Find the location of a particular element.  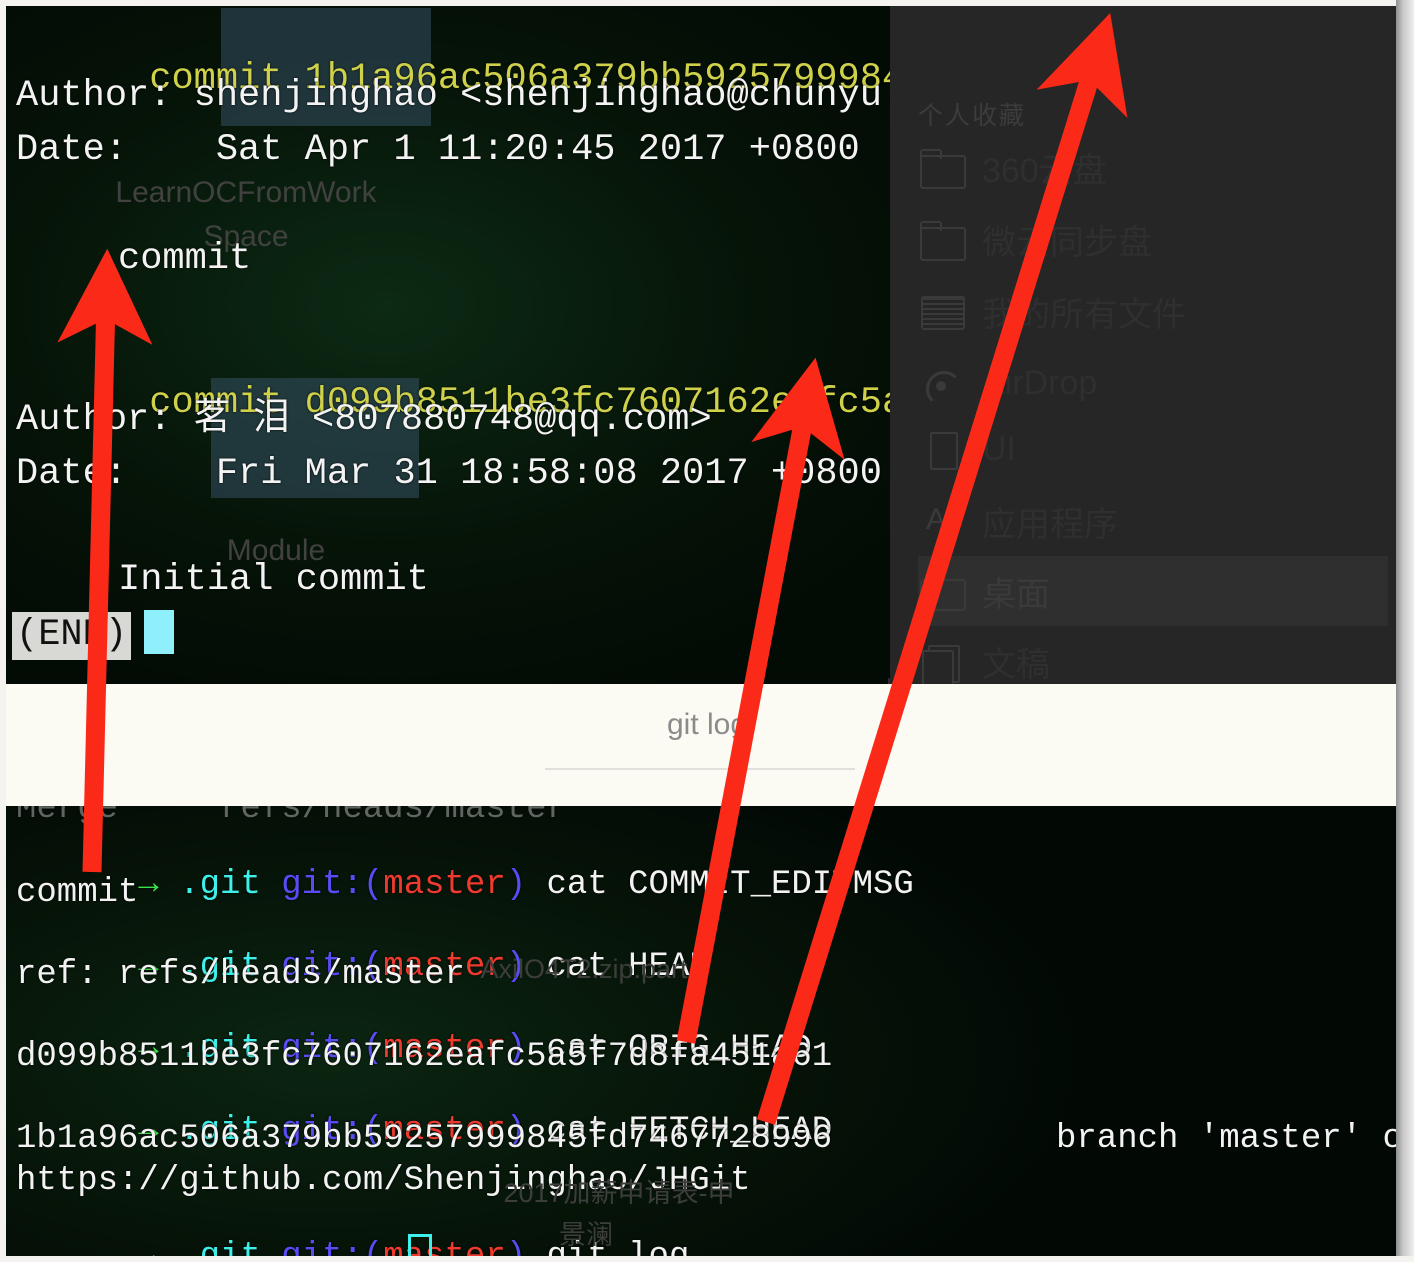

all-files-icon is located at coordinates (941, 311).